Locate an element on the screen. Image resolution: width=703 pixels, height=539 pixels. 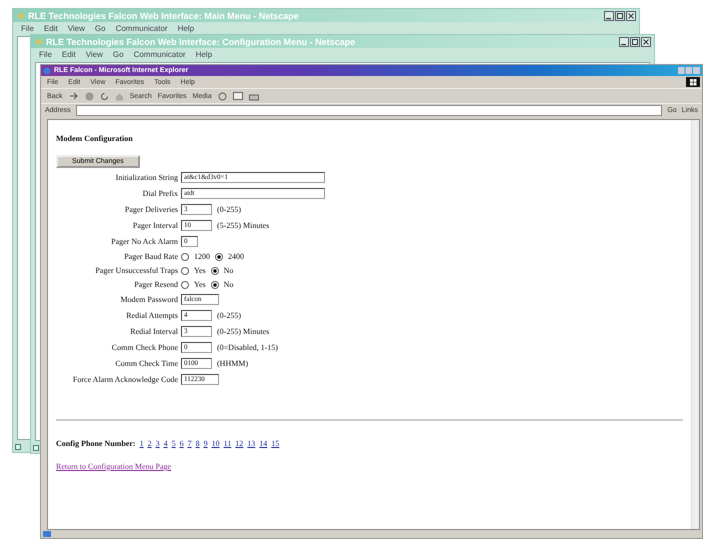
phone-number-link: 3 is located at coordinates (158, 443).